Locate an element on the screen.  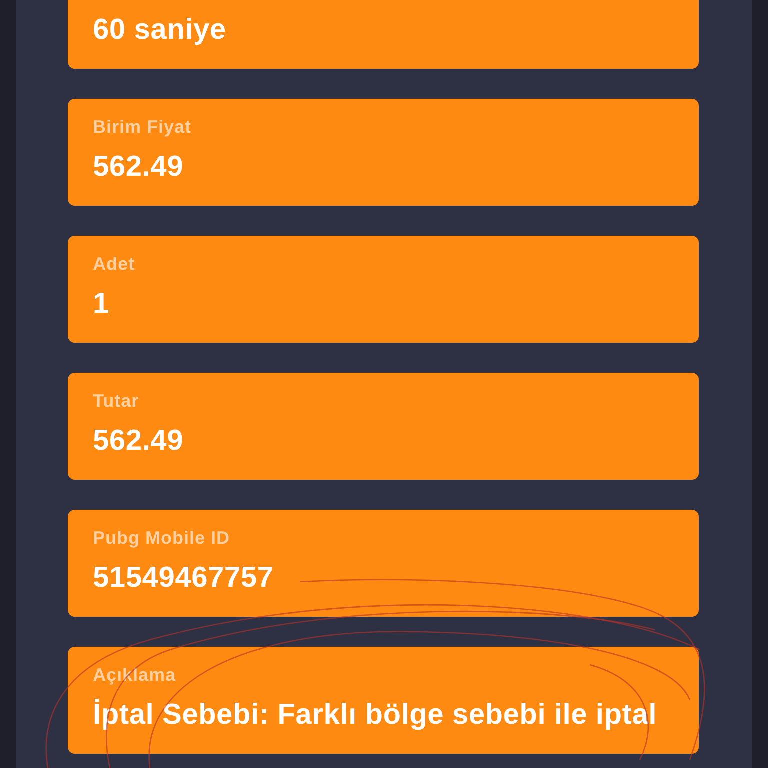
field-label: Açıklama is located at coordinates (134, 675).